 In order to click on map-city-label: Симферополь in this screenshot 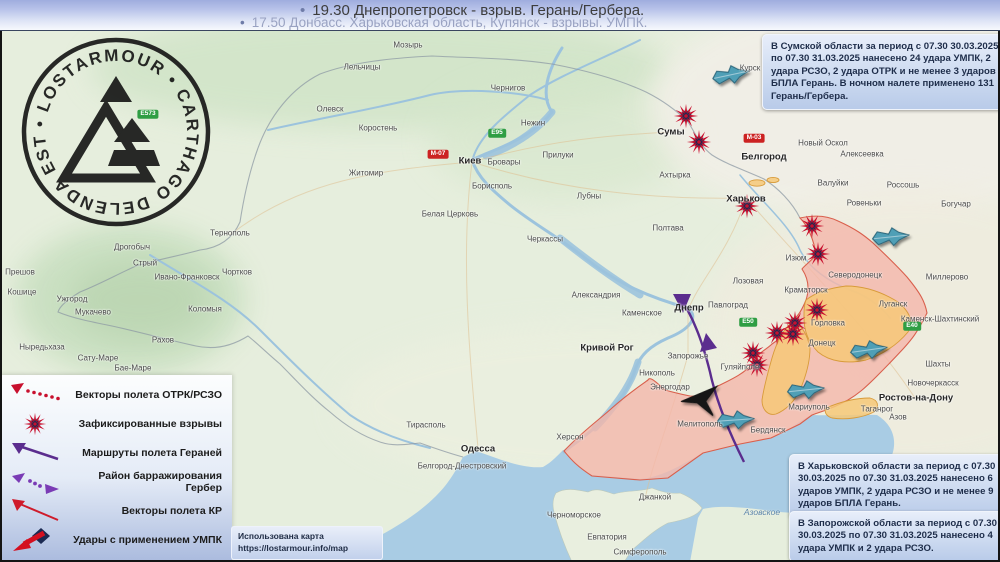, I will do `click(640, 552)`.